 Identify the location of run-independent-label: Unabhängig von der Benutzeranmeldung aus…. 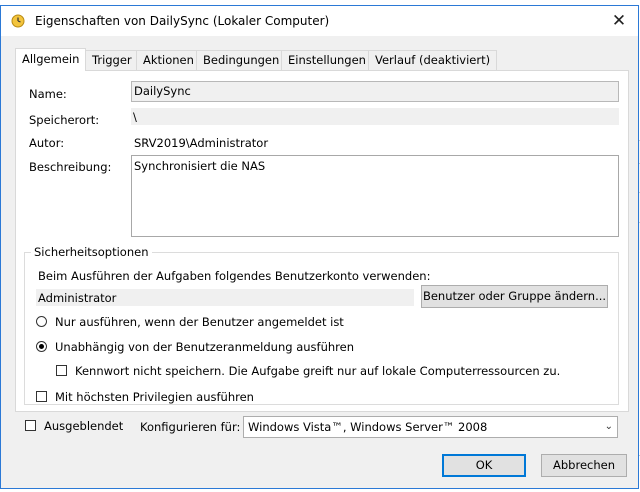
(204, 347).